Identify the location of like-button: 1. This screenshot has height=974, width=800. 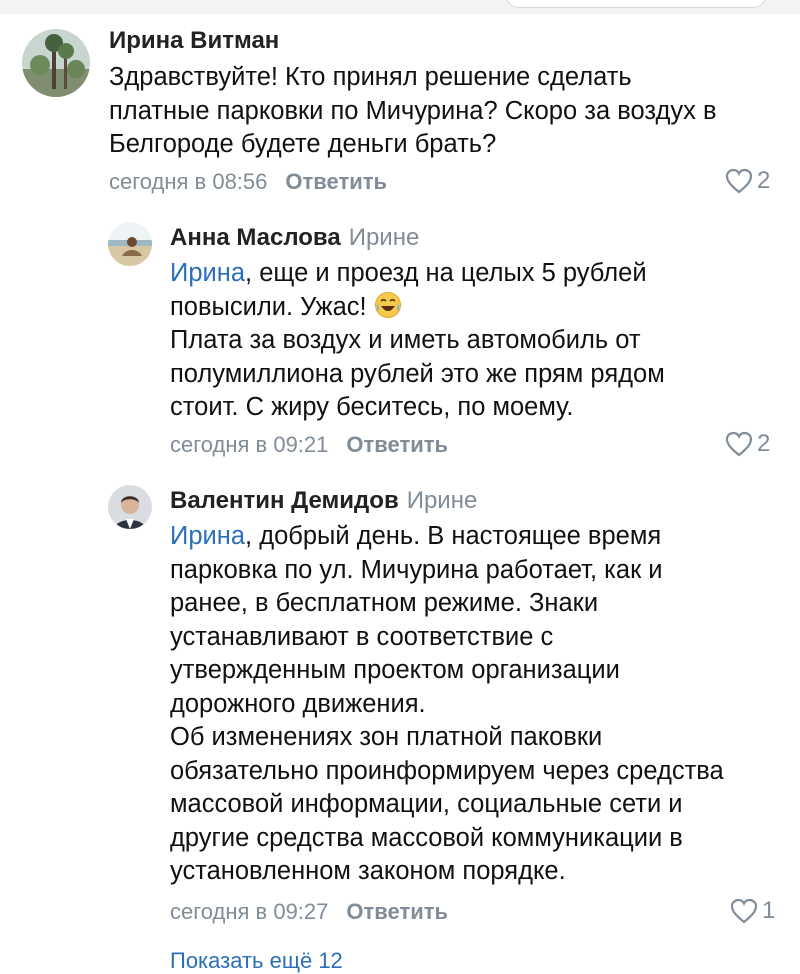
(752, 911).